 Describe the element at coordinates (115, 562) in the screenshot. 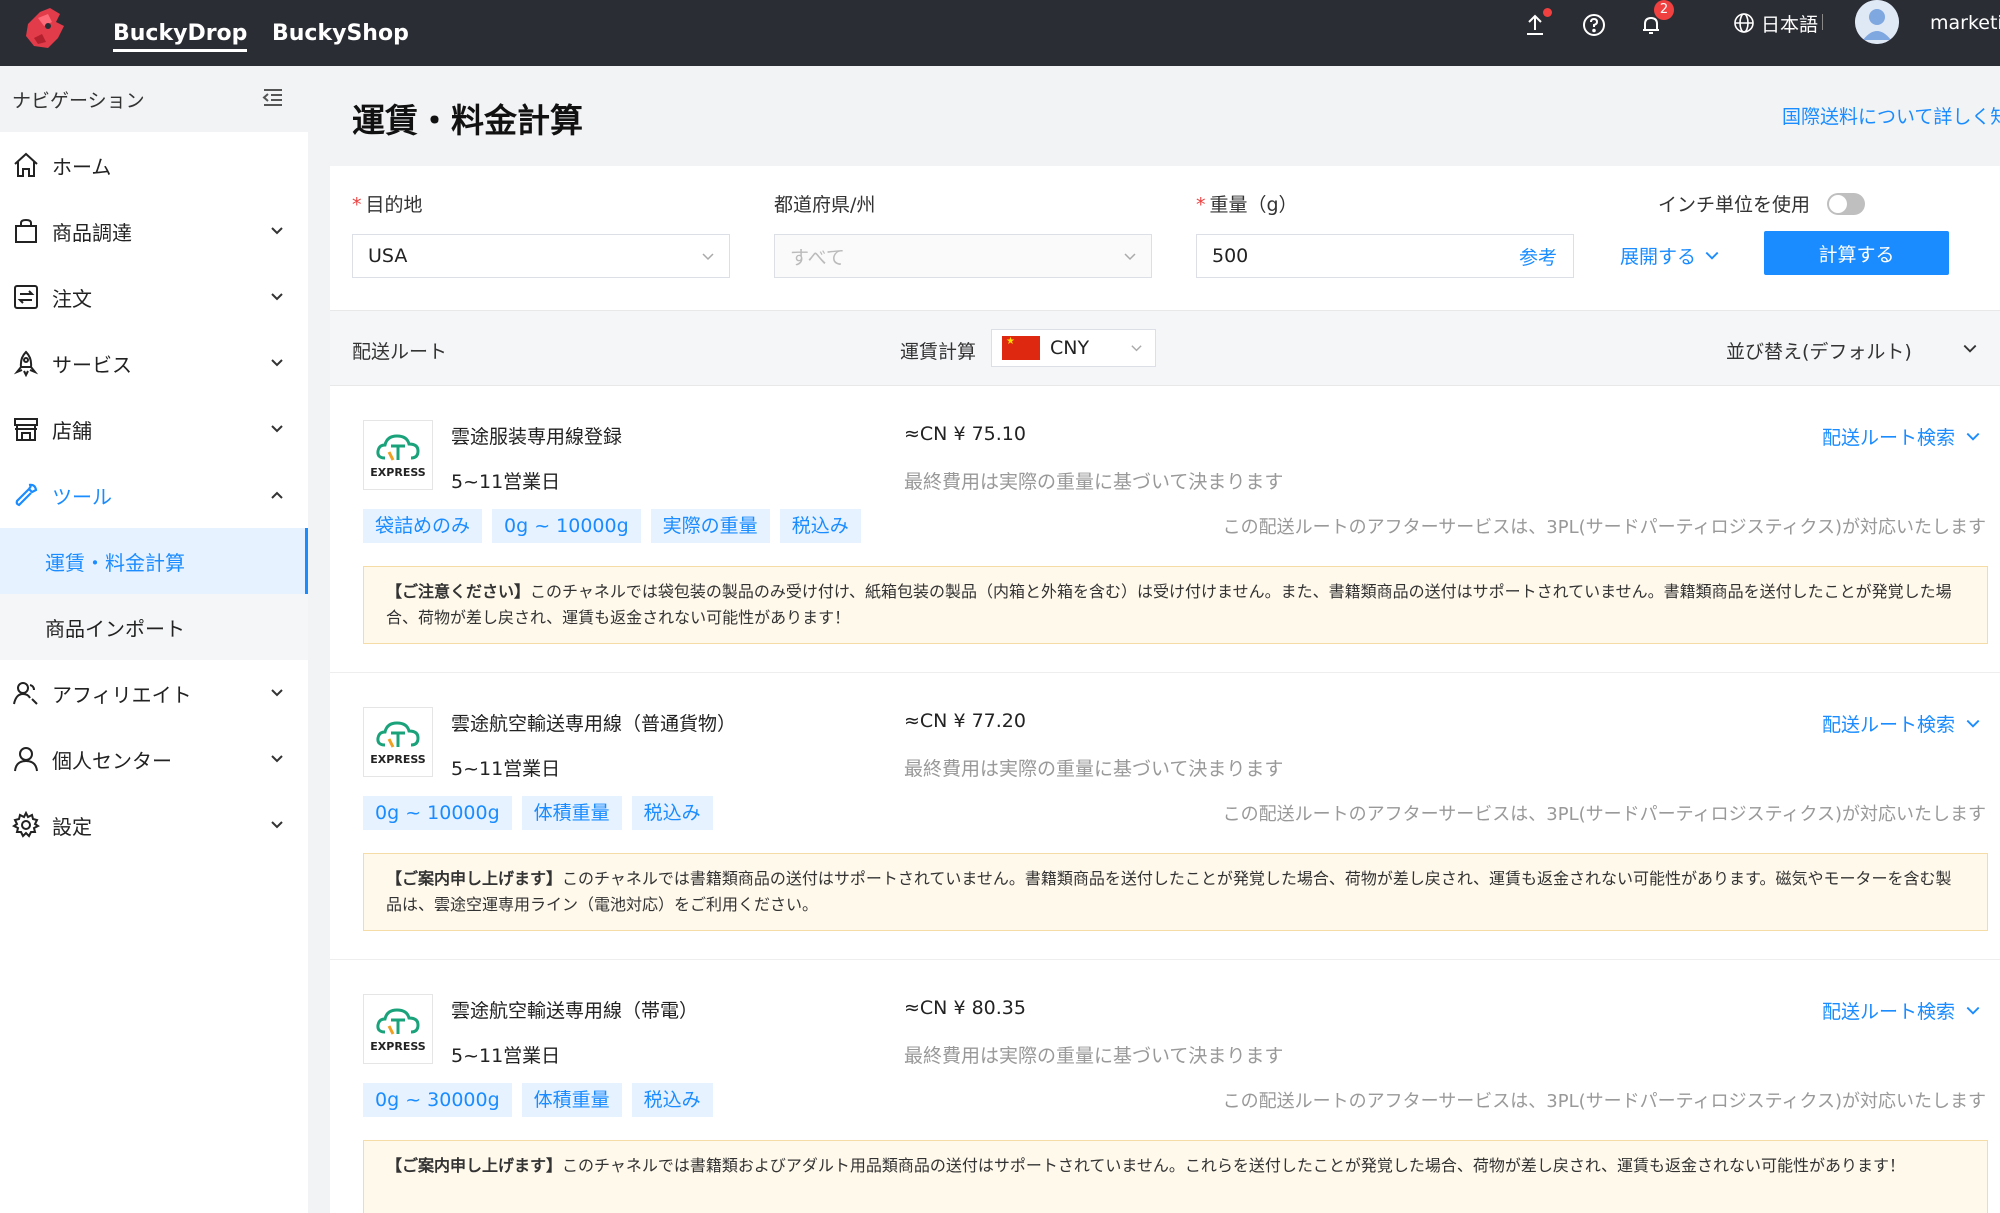

I see `sidebar-subitem-label: 運賃・料金計算` at that location.